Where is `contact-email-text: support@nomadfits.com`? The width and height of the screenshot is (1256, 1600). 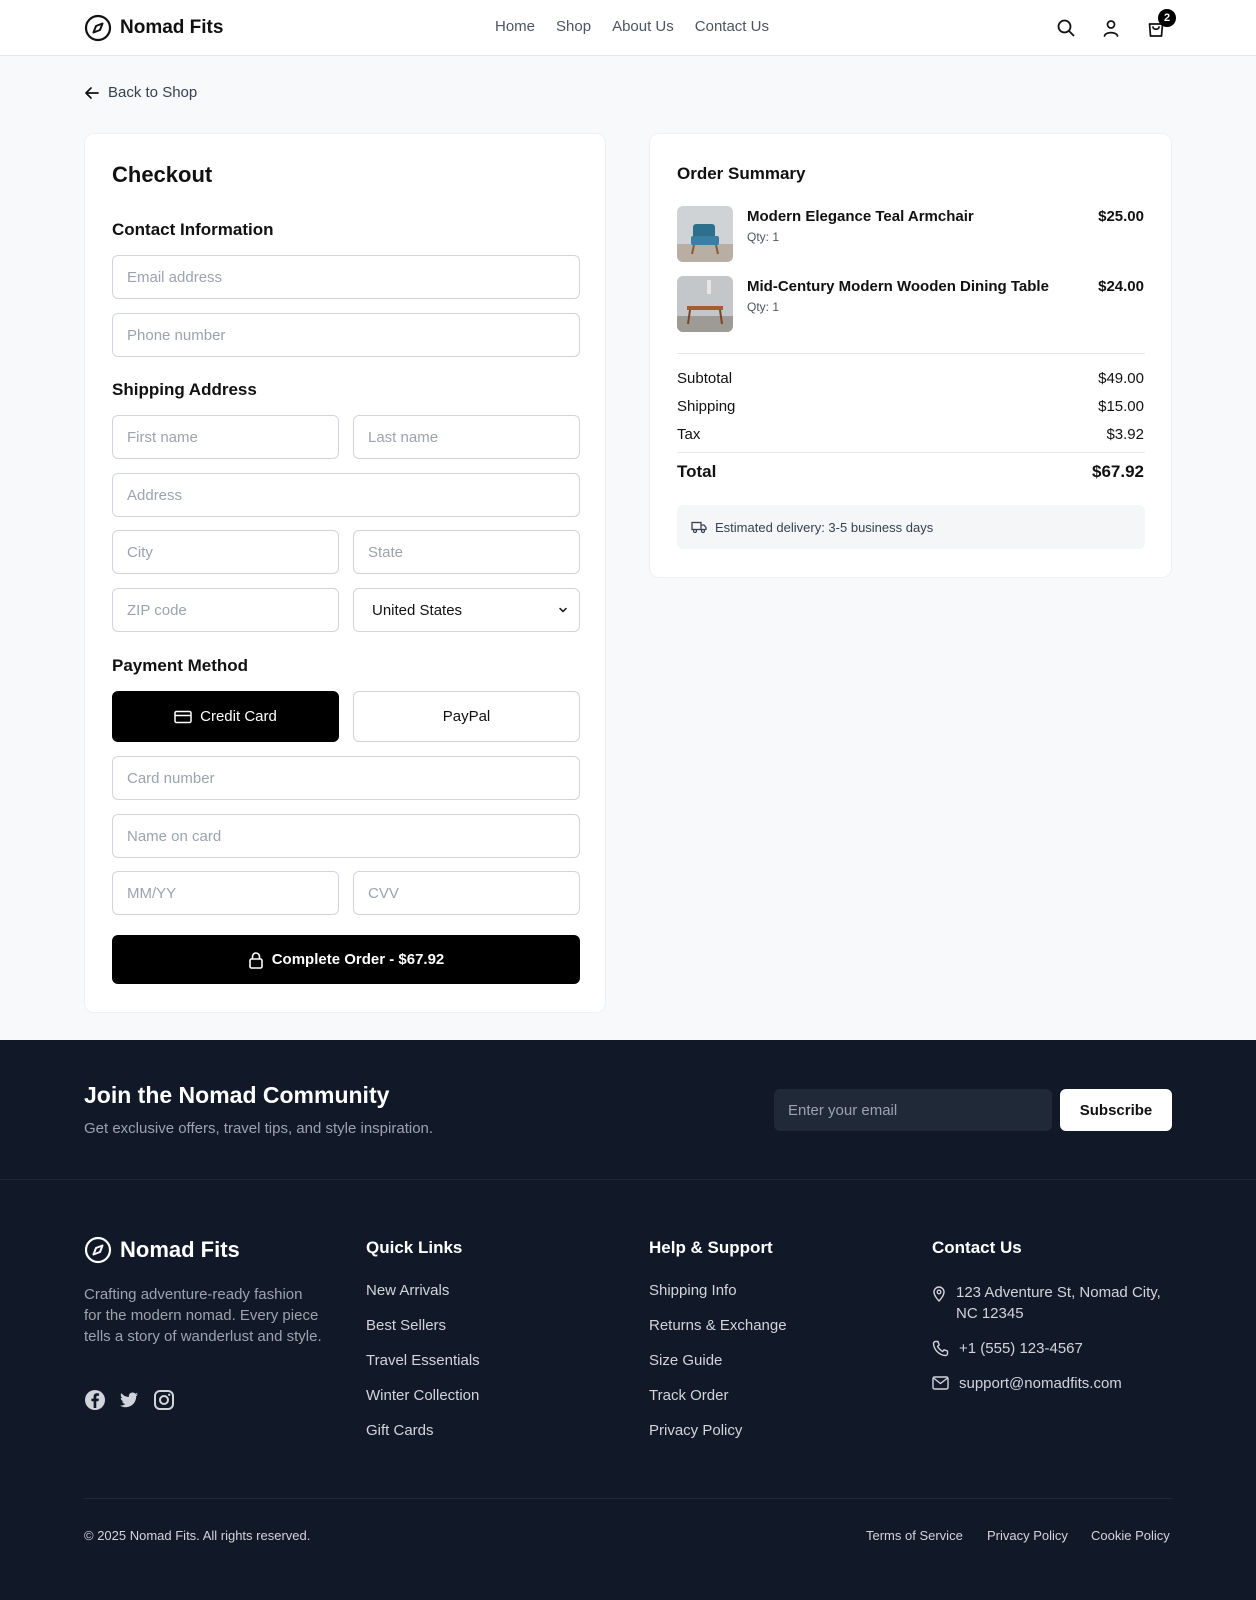
contact-email-text: support@nomadfits.com is located at coordinates (1040, 1383).